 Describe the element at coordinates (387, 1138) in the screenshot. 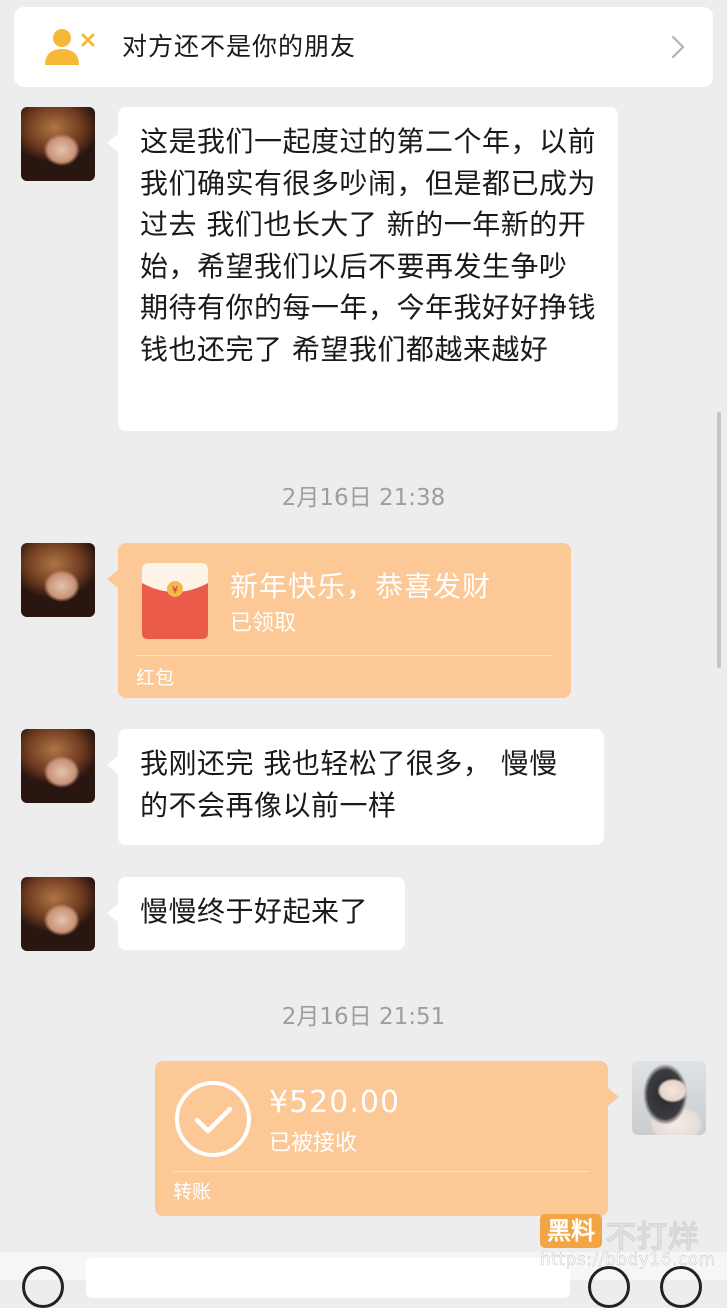

I see `transfer-card: ¥520.00 已被接收 转账` at that location.